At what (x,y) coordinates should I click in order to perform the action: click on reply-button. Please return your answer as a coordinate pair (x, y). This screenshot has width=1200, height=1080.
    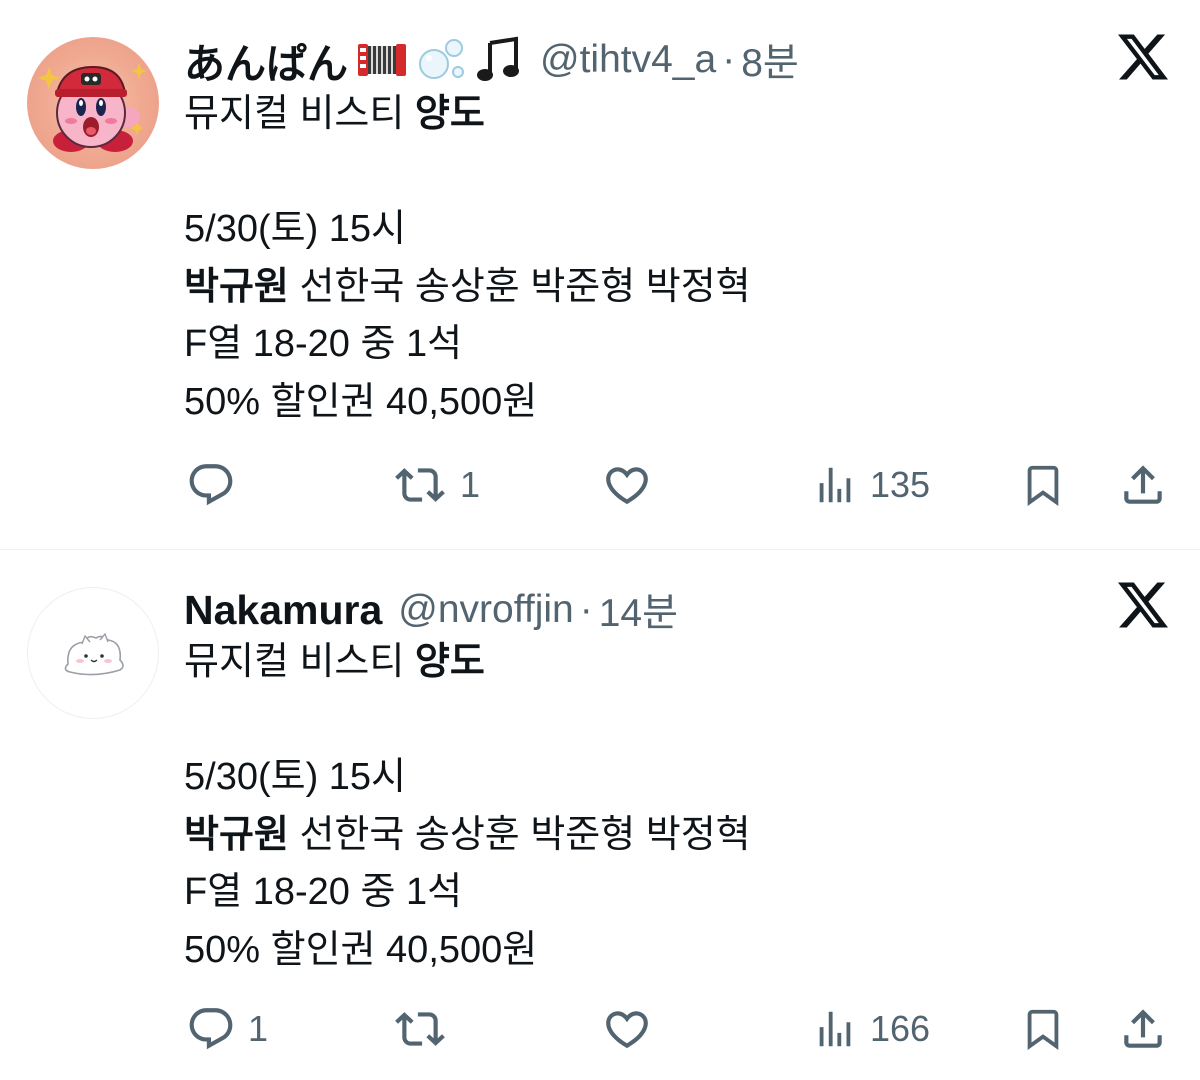
    Looking at the image, I should click on (217, 485).